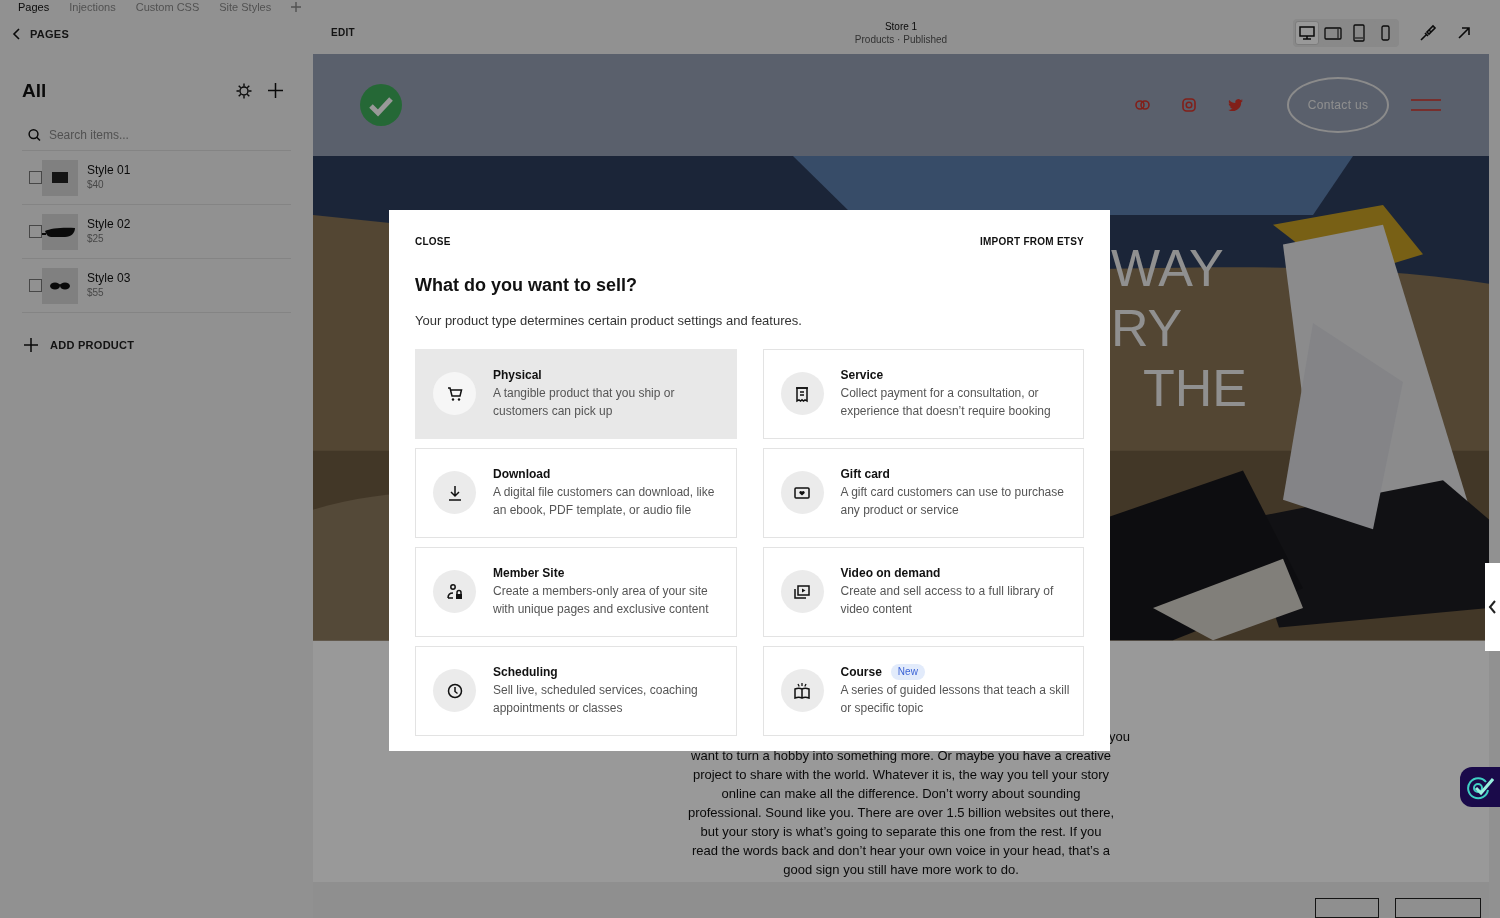  I want to click on option-card: Scheduling Sell live, scheduled services, coaching appointments or classes, so click(576, 690).